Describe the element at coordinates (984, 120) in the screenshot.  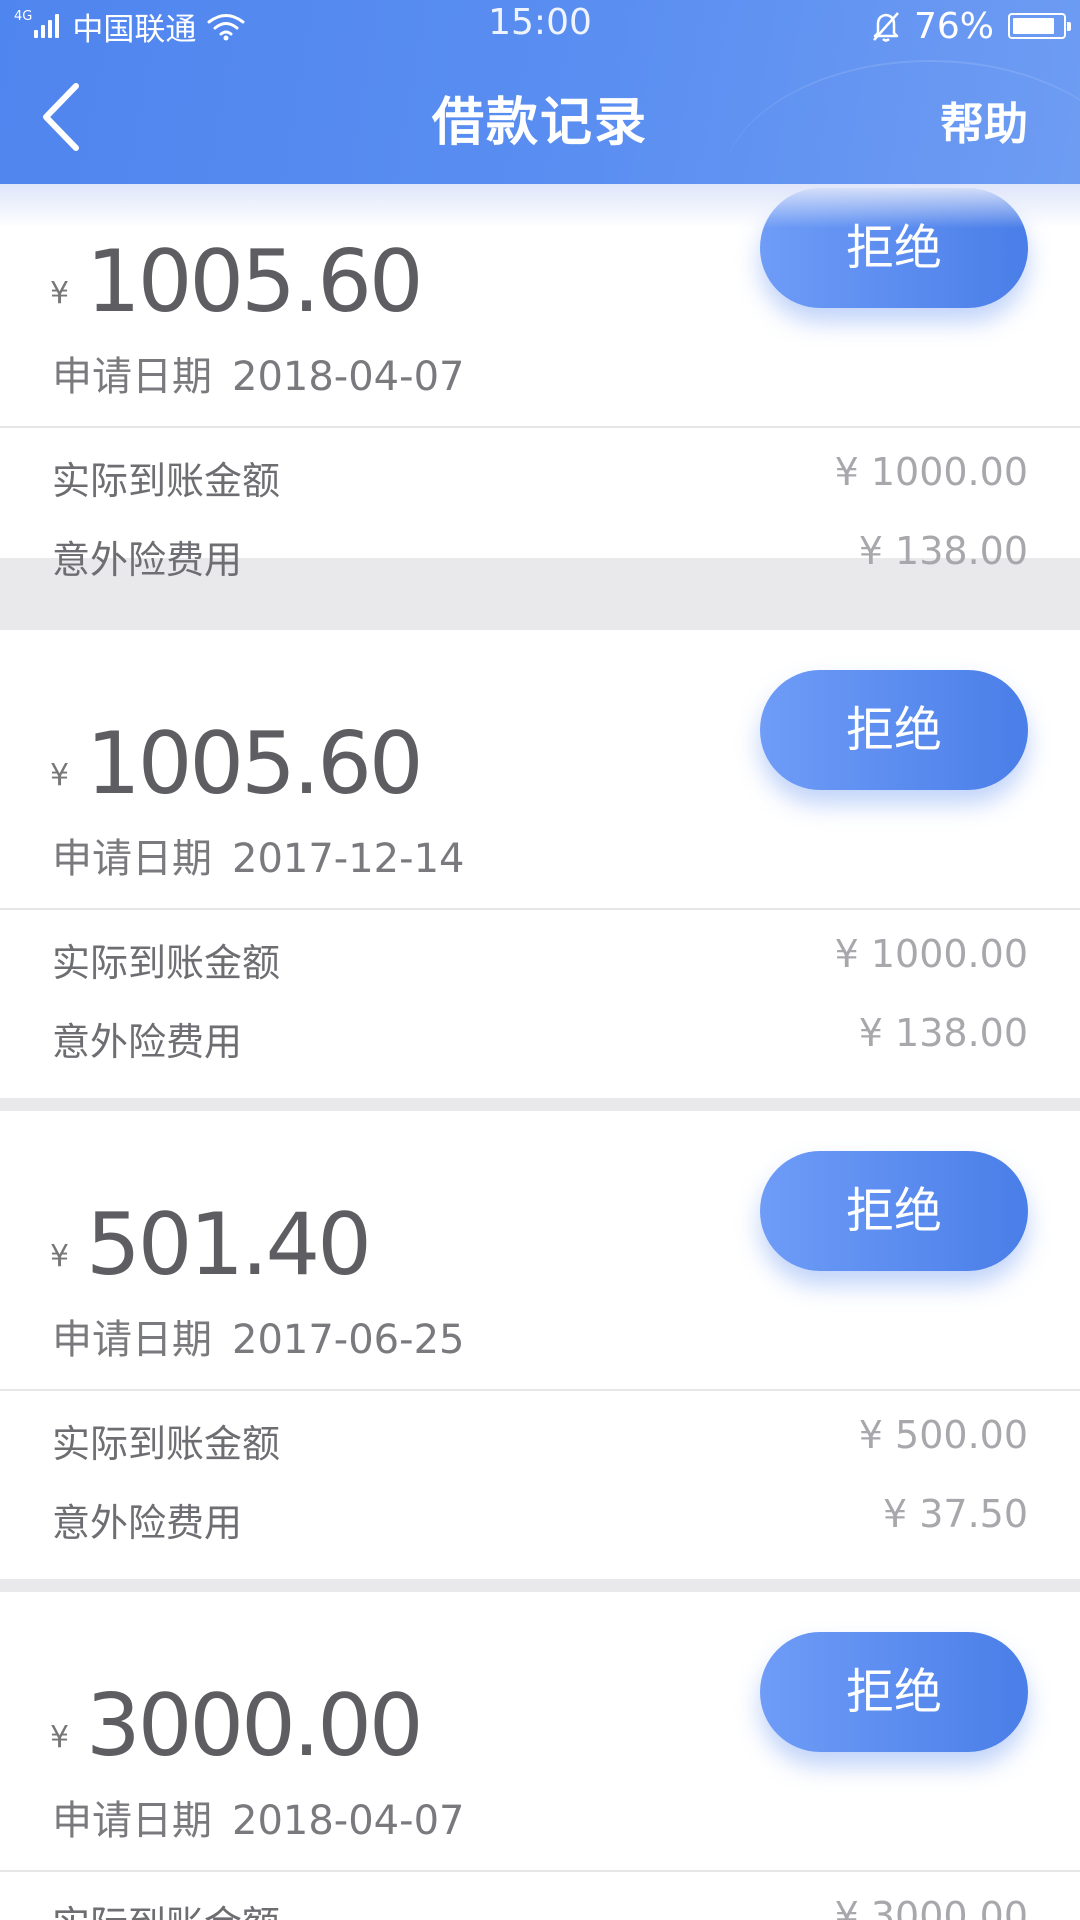
I see `help-button: 帮助` at that location.